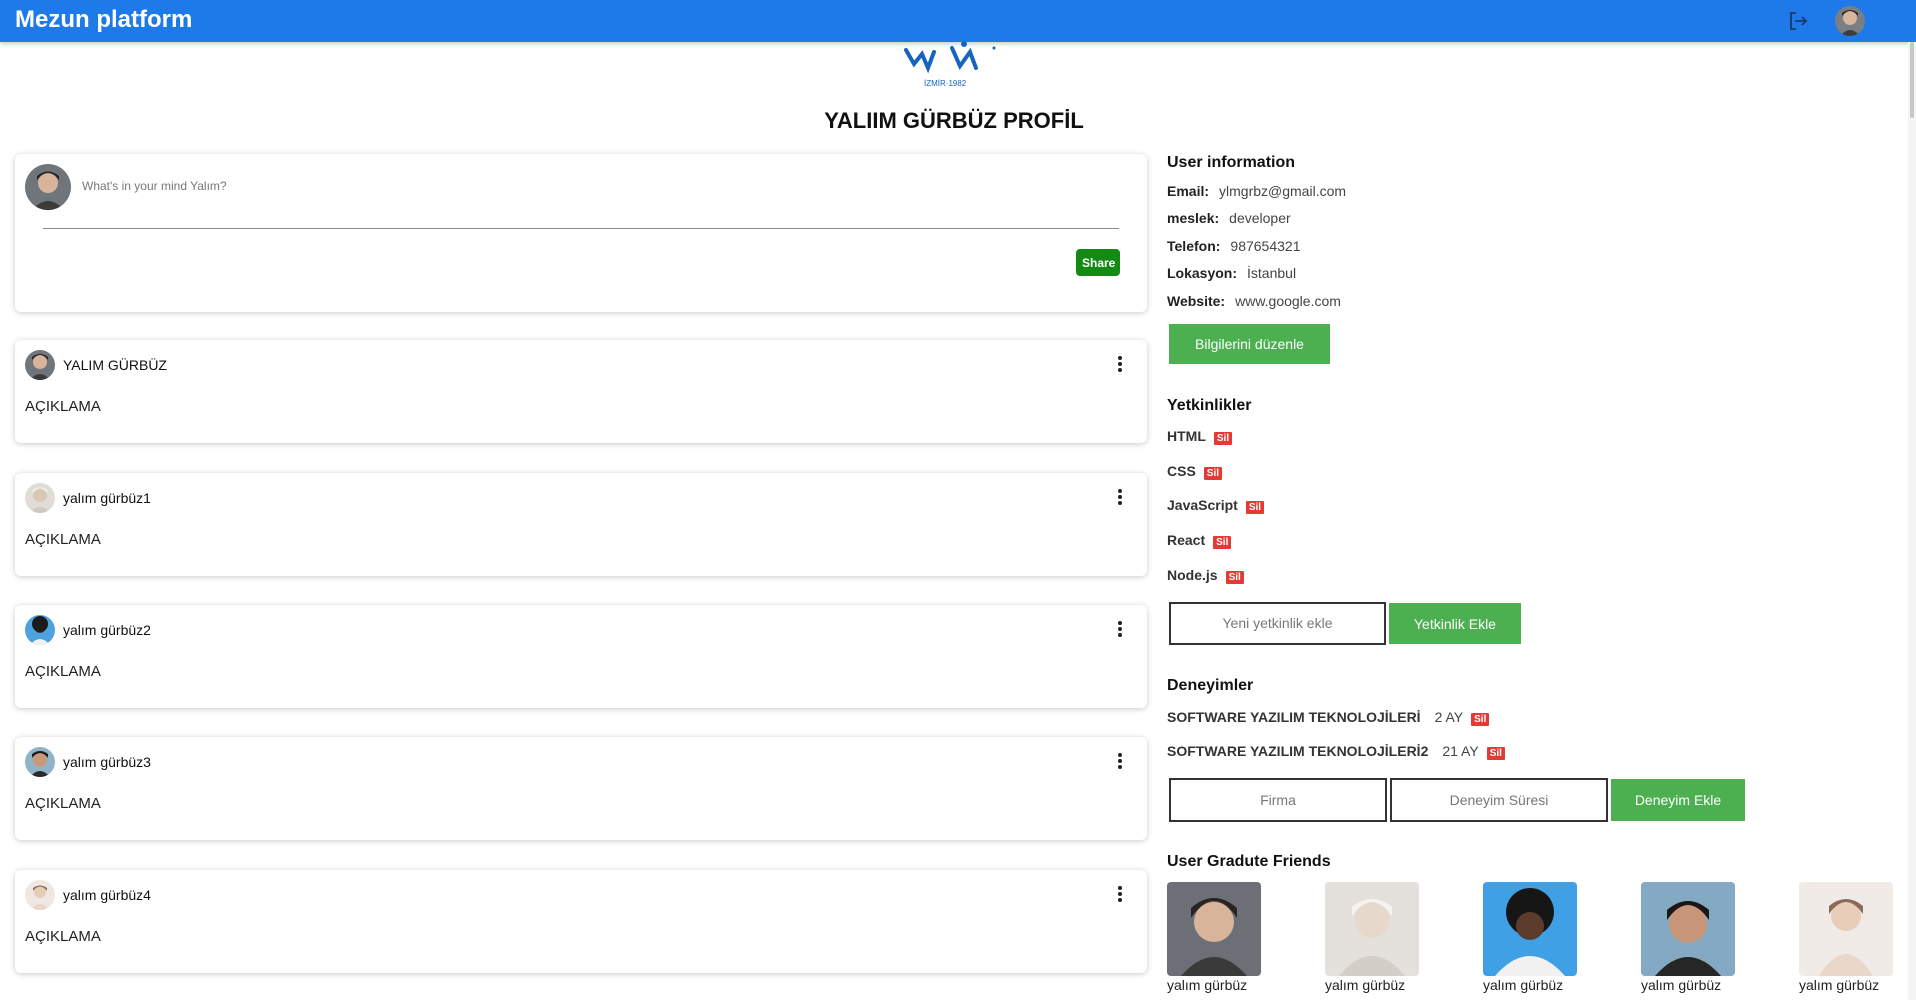  I want to click on skill-name: JavaScript, so click(1202, 505).